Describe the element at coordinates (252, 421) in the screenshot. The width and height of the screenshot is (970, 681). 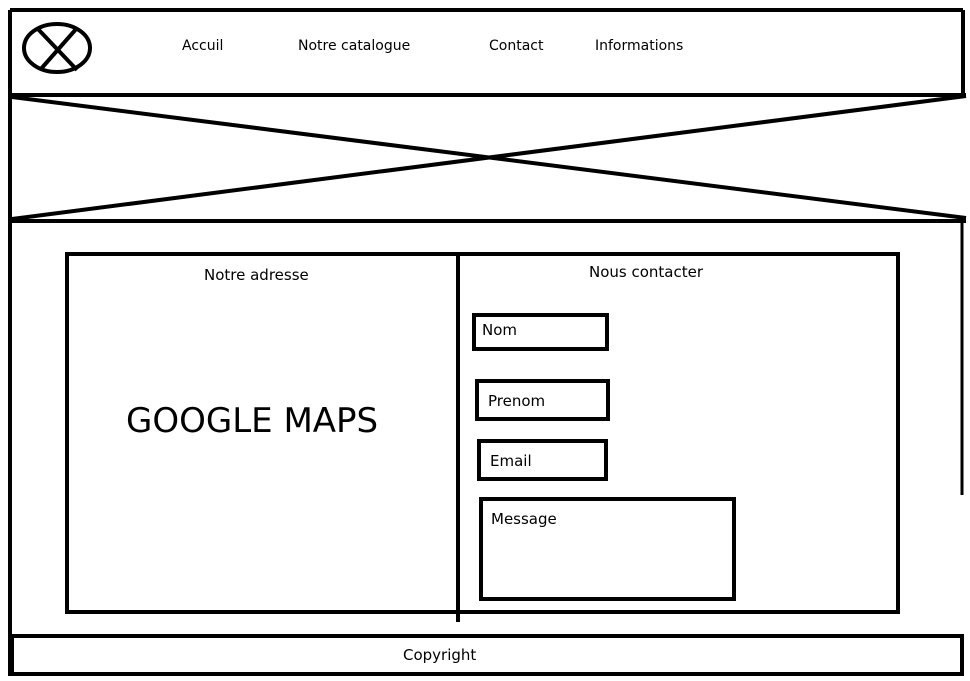
I see `google-maps-placeholder: GOOGLE MAPS` at that location.